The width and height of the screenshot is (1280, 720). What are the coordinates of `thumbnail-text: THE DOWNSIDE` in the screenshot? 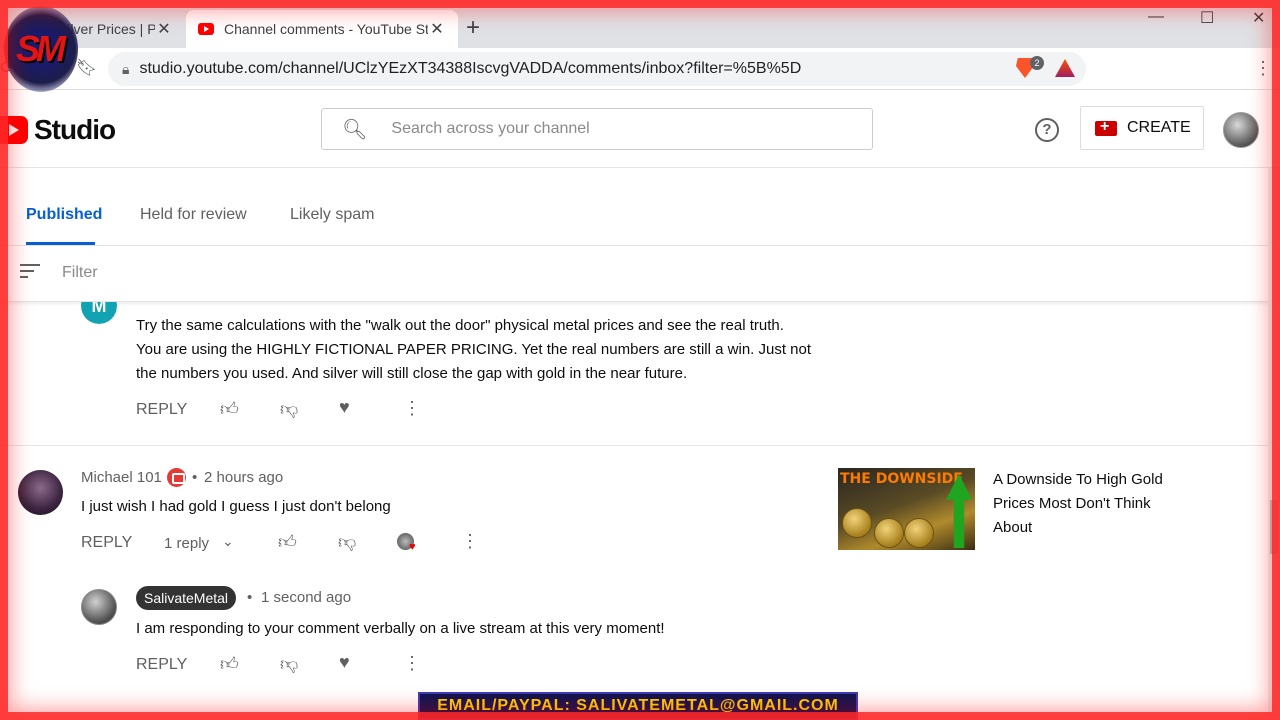 It's located at (901, 479).